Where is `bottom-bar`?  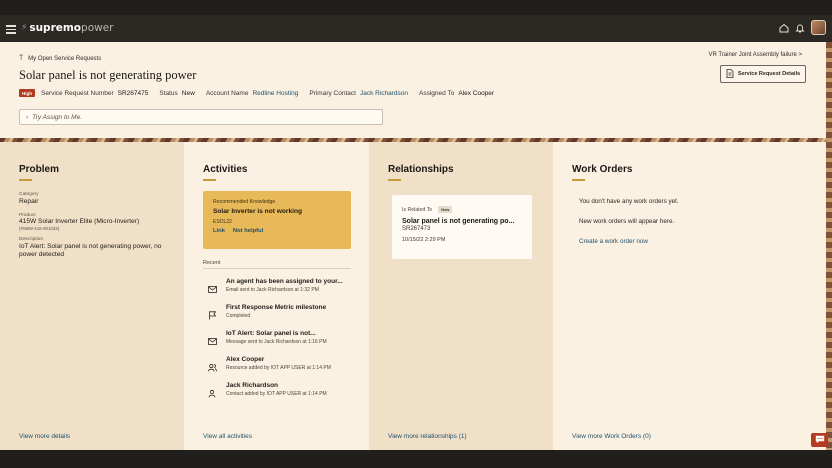 bottom-bar is located at coordinates (416, 459).